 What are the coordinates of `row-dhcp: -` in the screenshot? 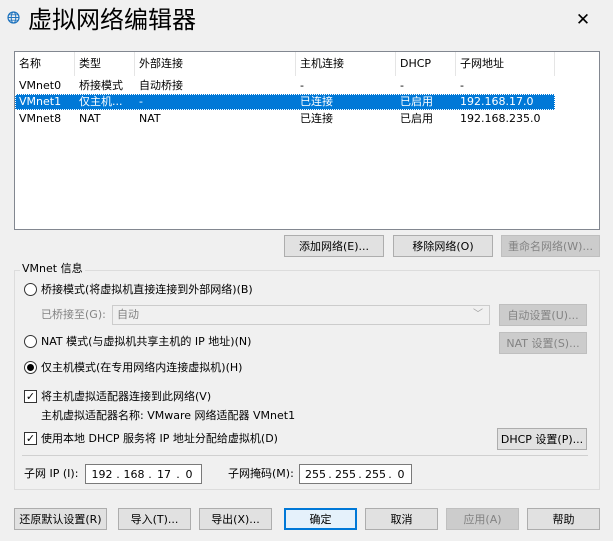 It's located at (402, 85).